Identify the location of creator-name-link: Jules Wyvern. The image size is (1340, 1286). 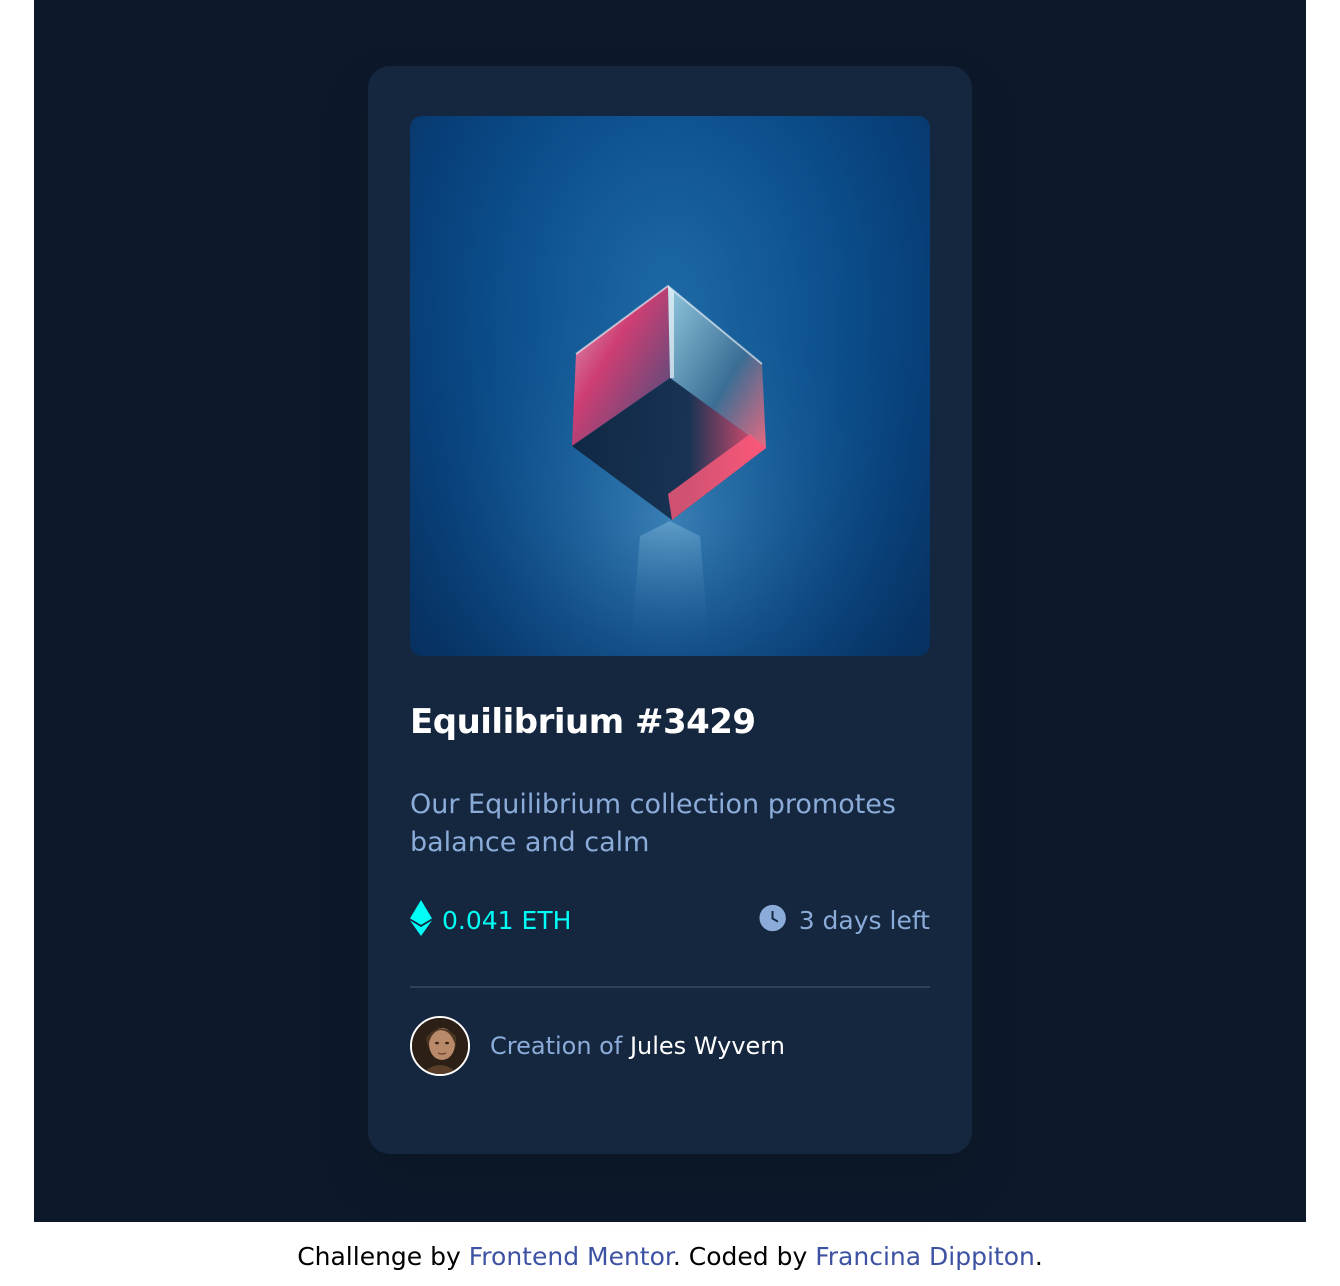
(707, 1046).